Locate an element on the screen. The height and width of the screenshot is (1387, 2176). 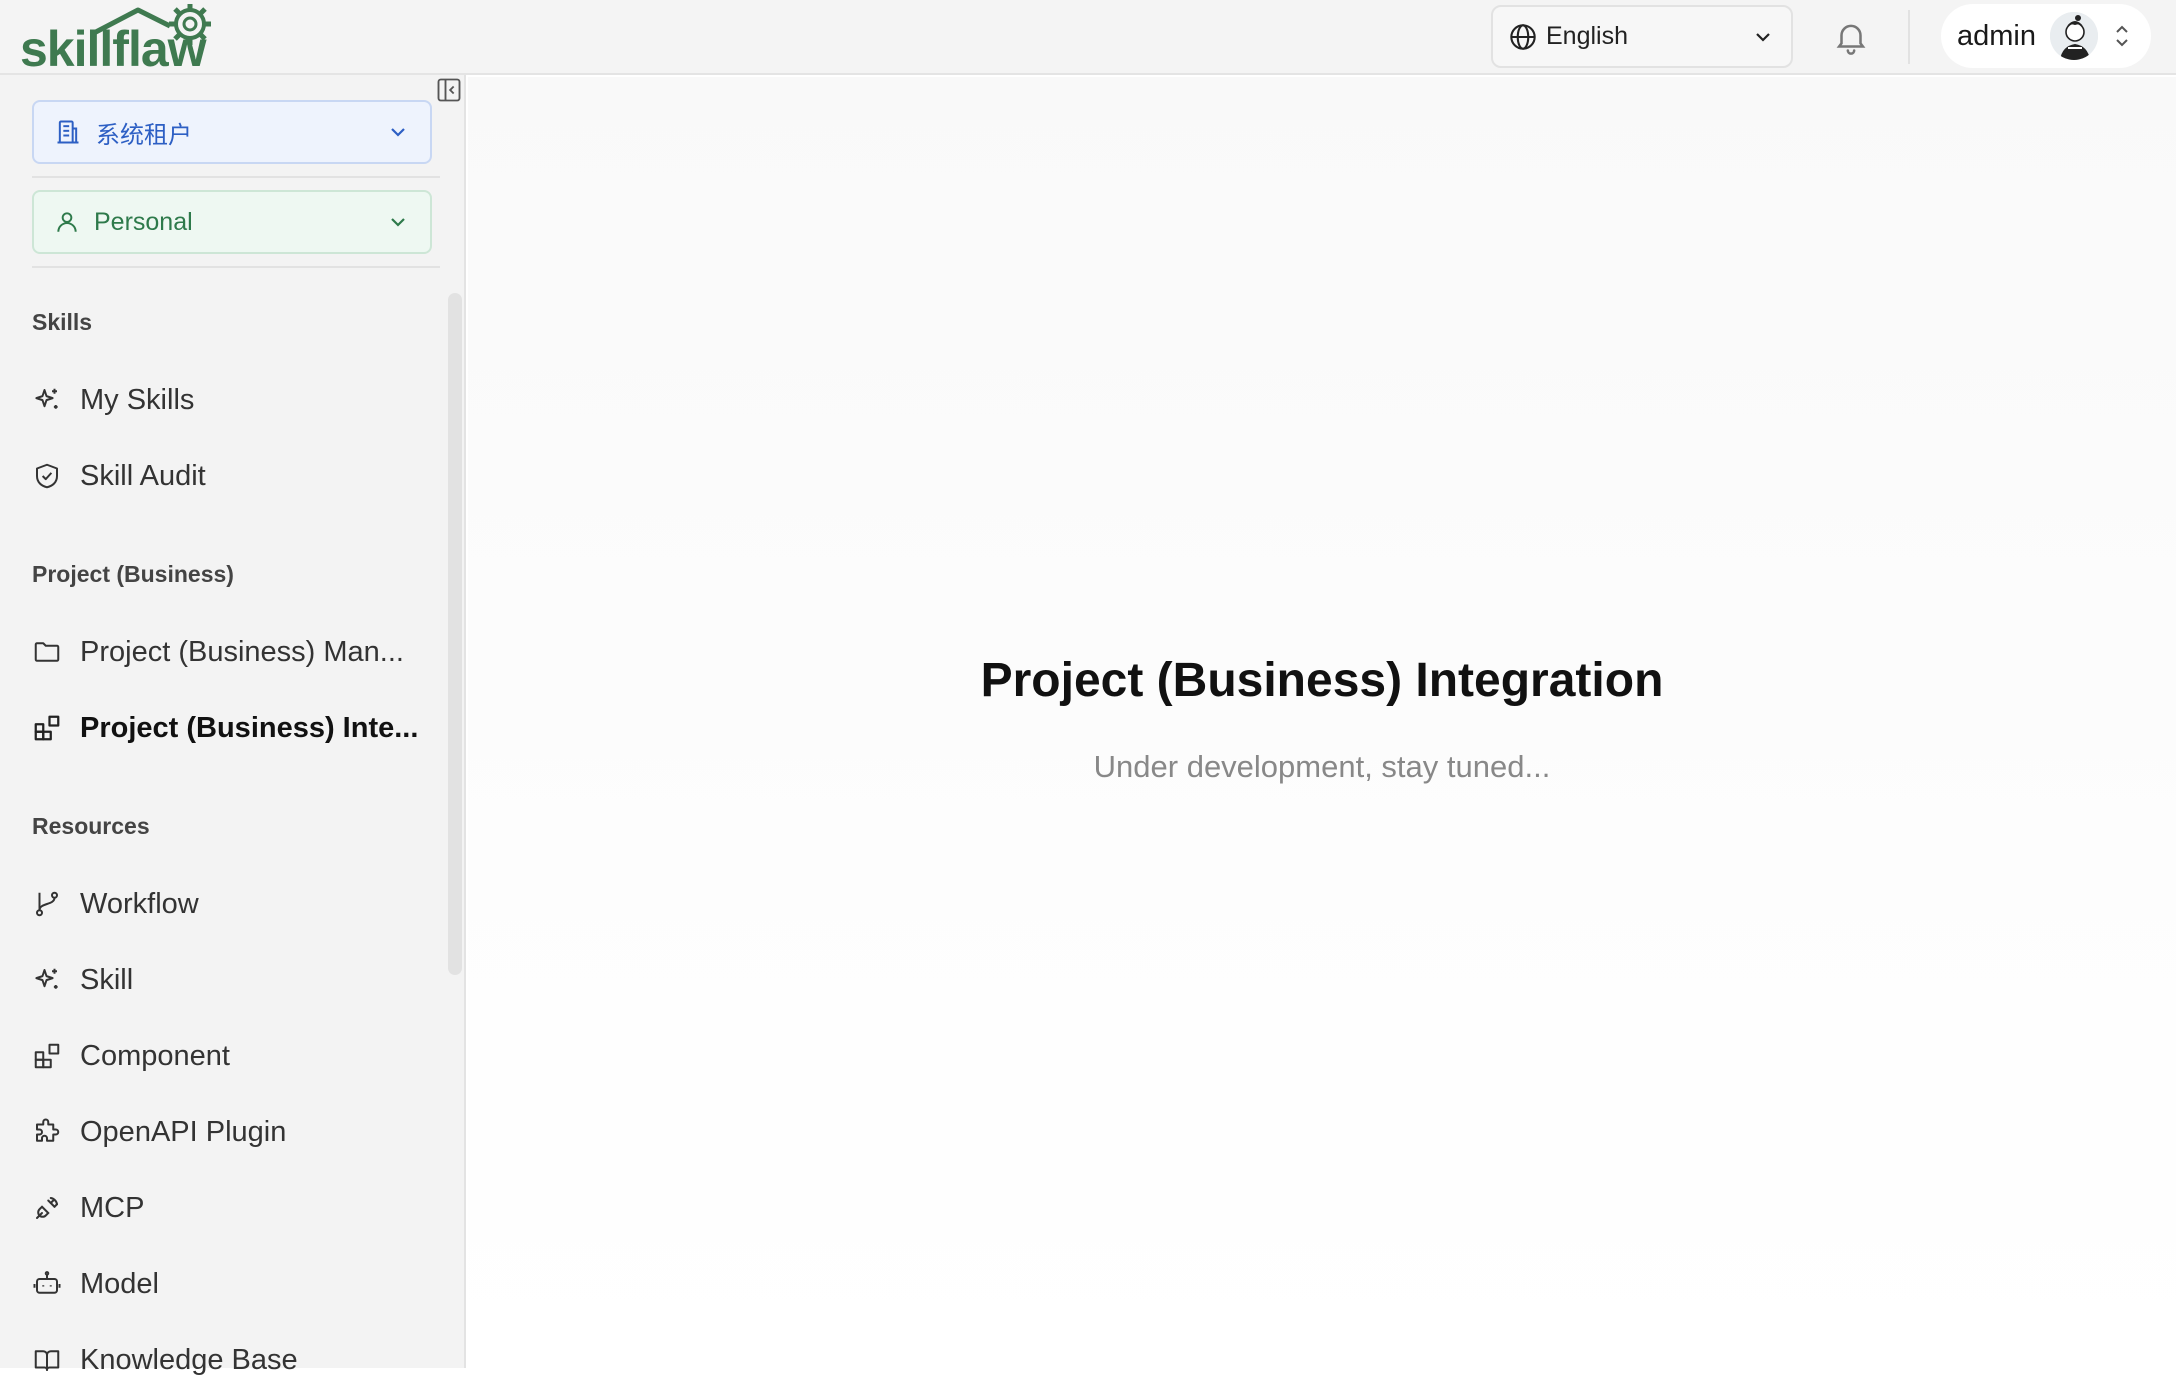
sidebar-item-skill: Skill is located at coordinates (227, 980).